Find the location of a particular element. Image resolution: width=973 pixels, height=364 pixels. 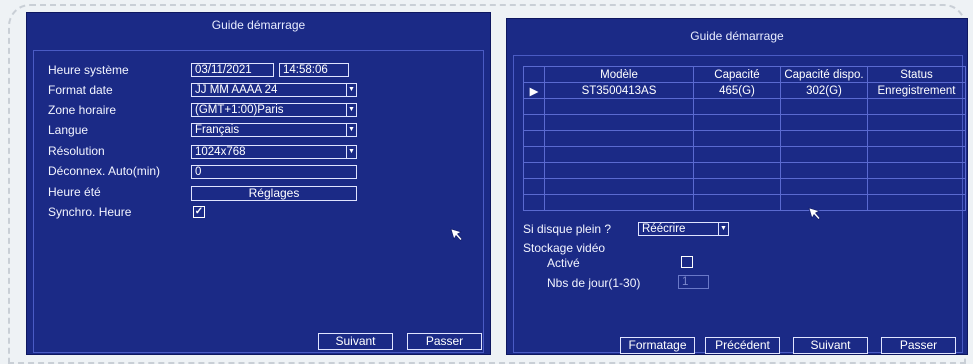

format-button: Formatage is located at coordinates (657, 345).